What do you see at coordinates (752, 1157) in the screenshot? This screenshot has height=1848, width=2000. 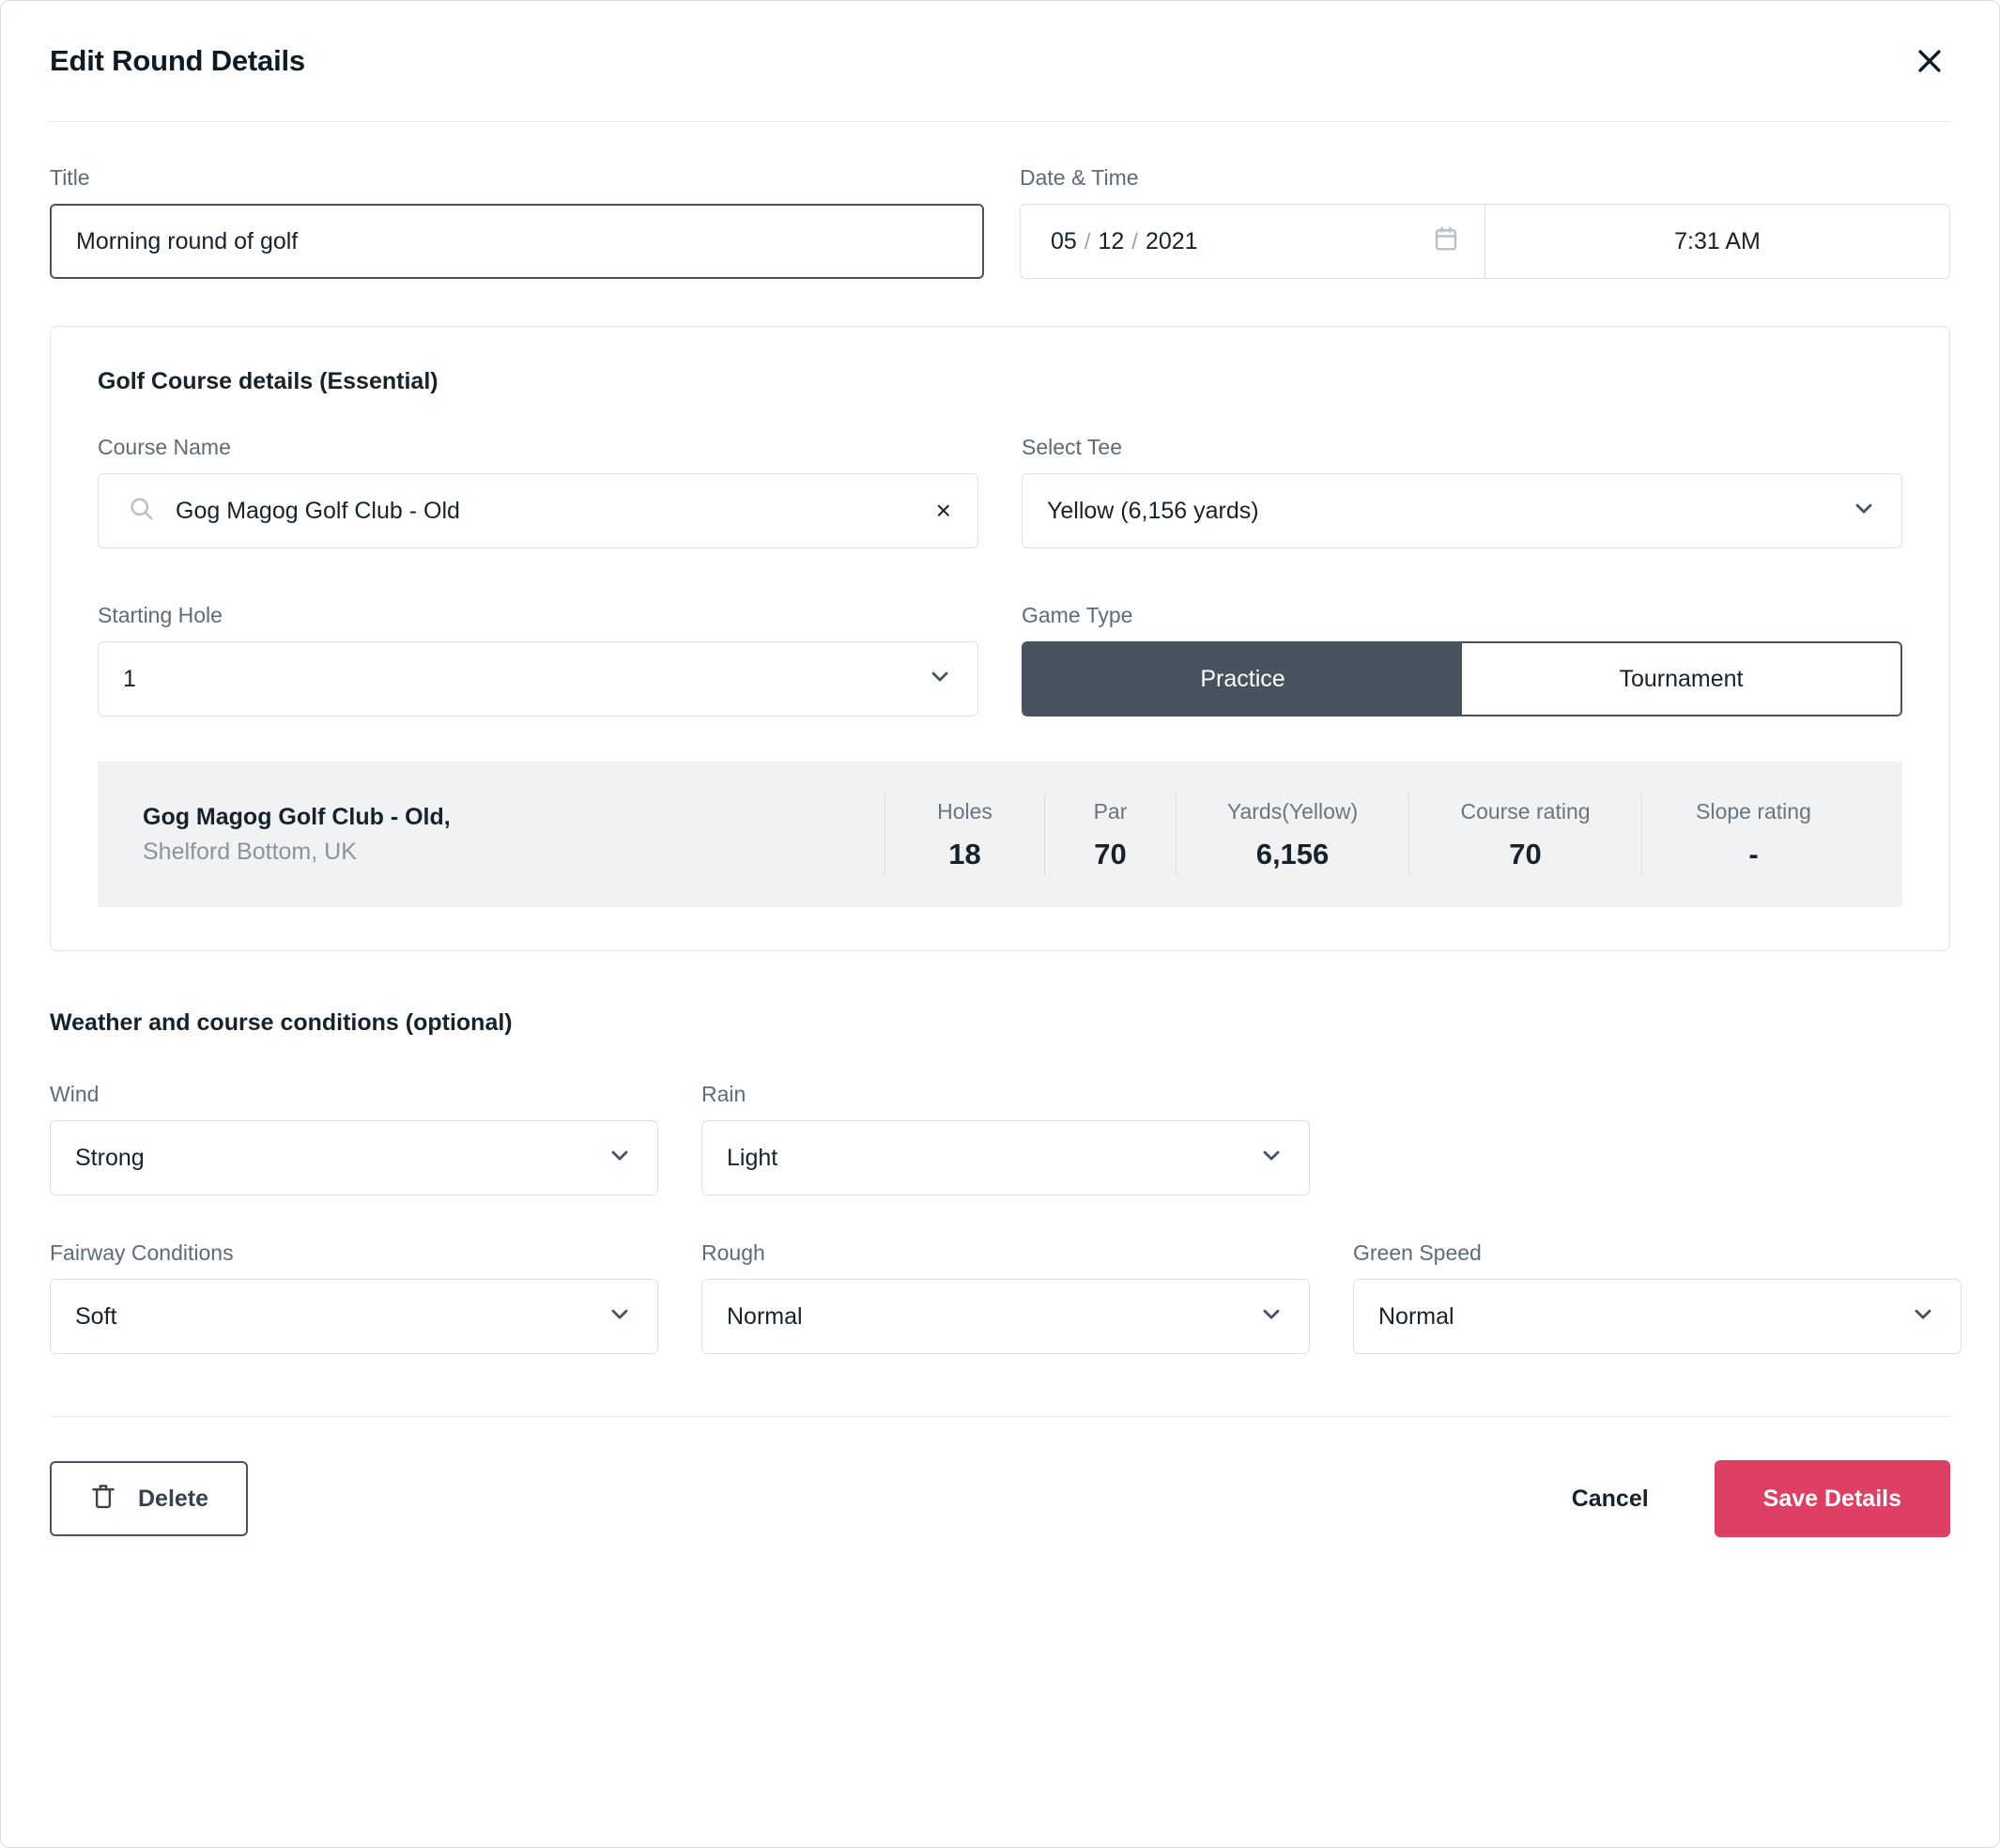 I see `rain-value: Light` at bounding box center [752, 1157].